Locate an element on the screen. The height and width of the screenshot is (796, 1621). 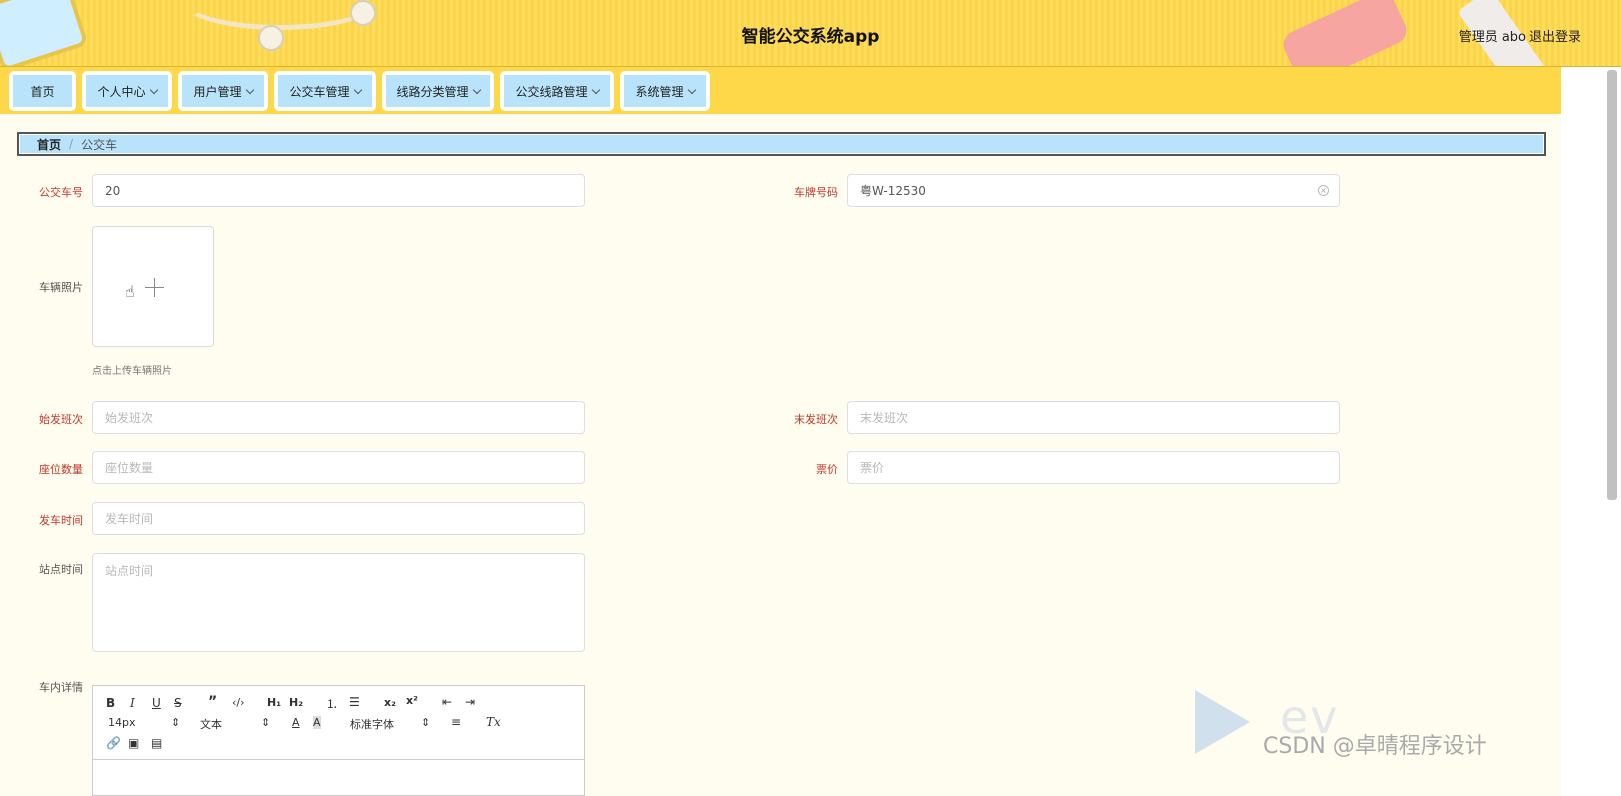
stop-time-label: 站点时间 is located at coordinates (61, 569).